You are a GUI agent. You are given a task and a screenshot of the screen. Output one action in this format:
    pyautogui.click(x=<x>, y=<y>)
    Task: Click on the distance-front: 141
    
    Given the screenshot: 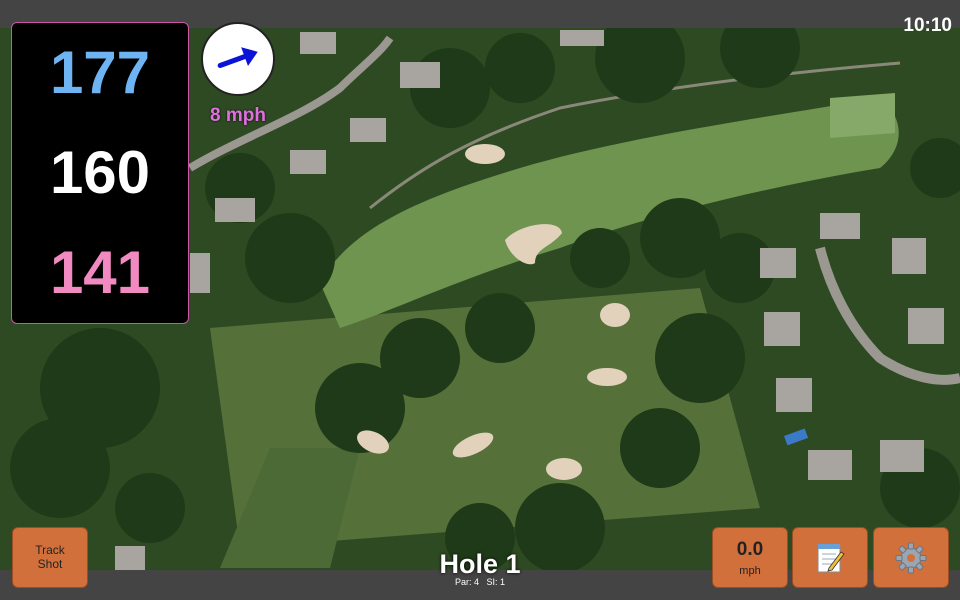 What is the action you would take?
    pyautogui.click(x=100, y=272)
    